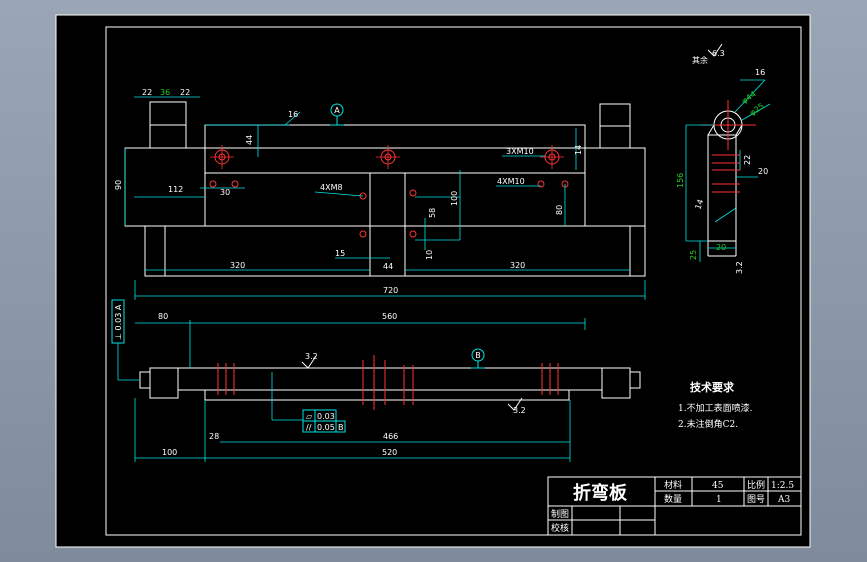 The height and width of the screenshot is (562, 867). Describe the element at coordinates (719, 500) in the screenshot. I see `qty-value: 1` at that location.